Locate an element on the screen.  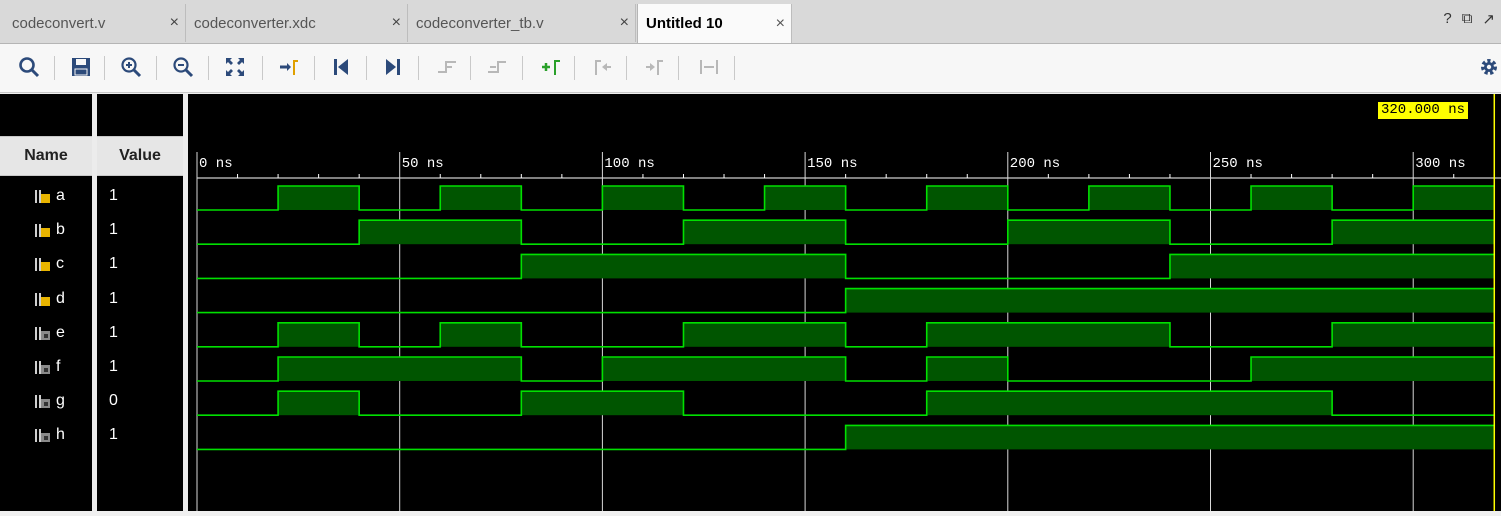
waveform-f is located at coordinates (846, 369).